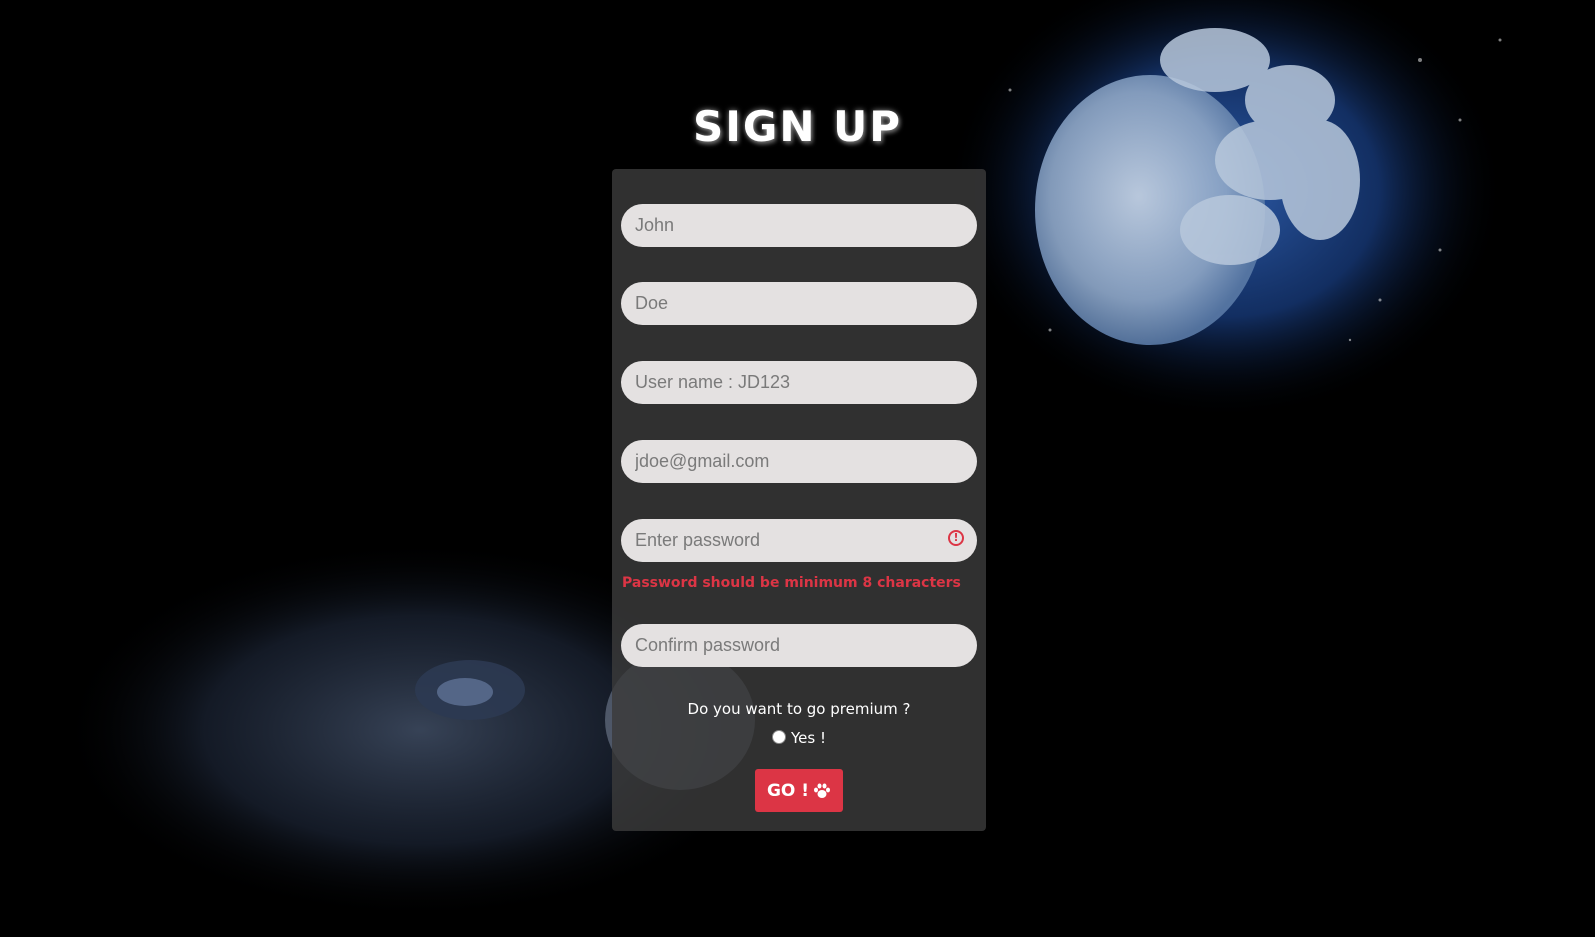 This screenshot has height=937, width=1595. What do you see at coordinates (822, 790) in the screenshot?
I see `paw-icon` at bounding box center [822, 790].